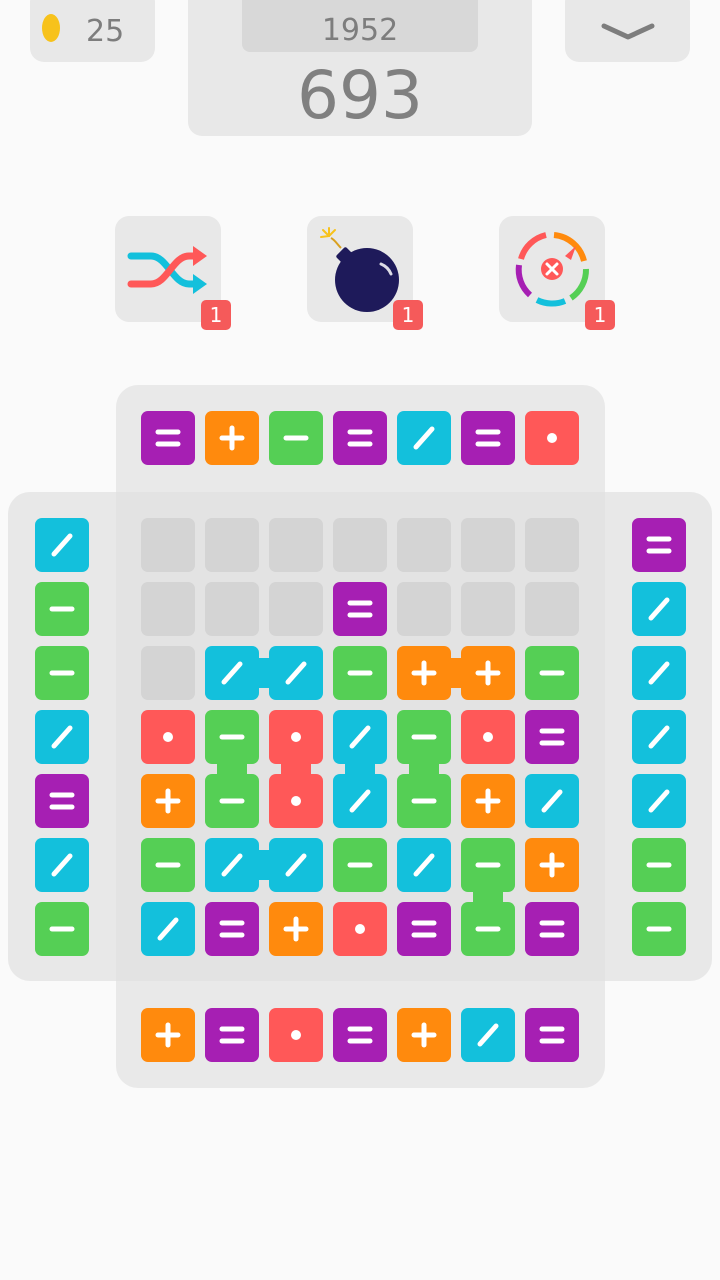 This screenshot has height=1280, width=720. What do you see at coordinates (365, 273) in the screenshot?
I see `bomb-powerup-button: 1` at bounding box center [365, 273].